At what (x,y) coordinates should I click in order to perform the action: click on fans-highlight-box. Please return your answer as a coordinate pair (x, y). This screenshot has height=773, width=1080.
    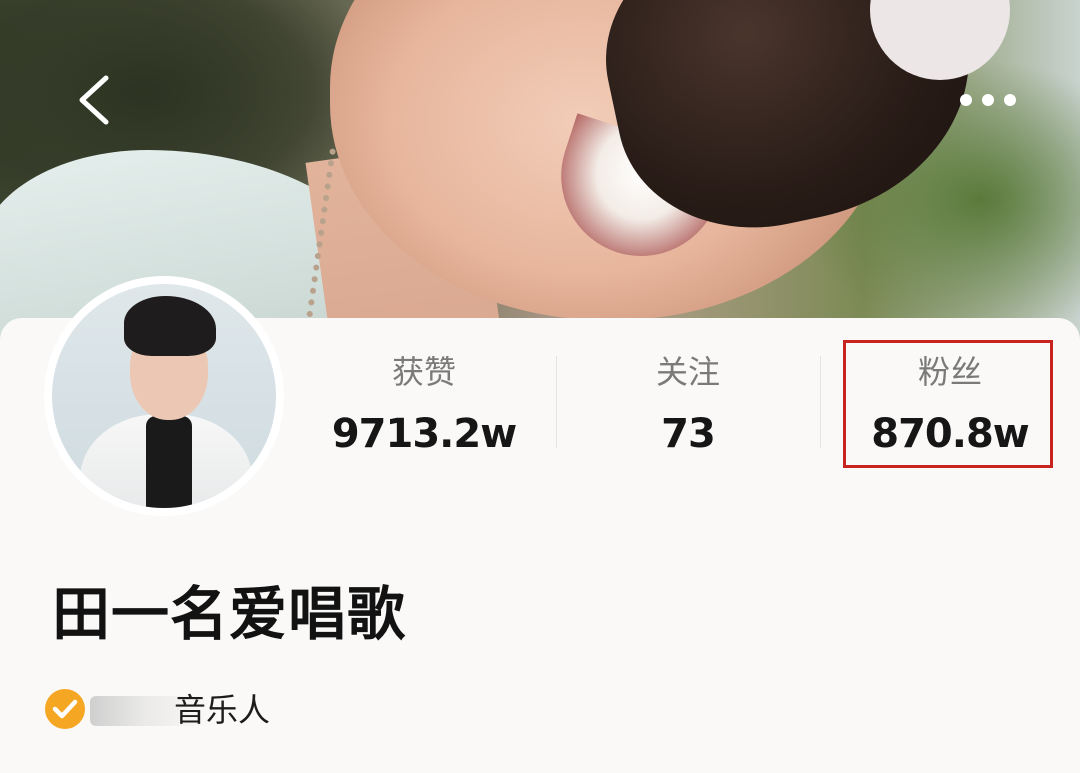
    Looking at the image, I should click on (948, 404).